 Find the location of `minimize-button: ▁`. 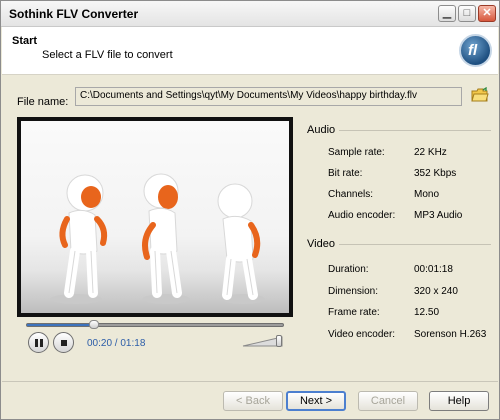

minimize-button: ▁ is located at coordinates (447, 13).